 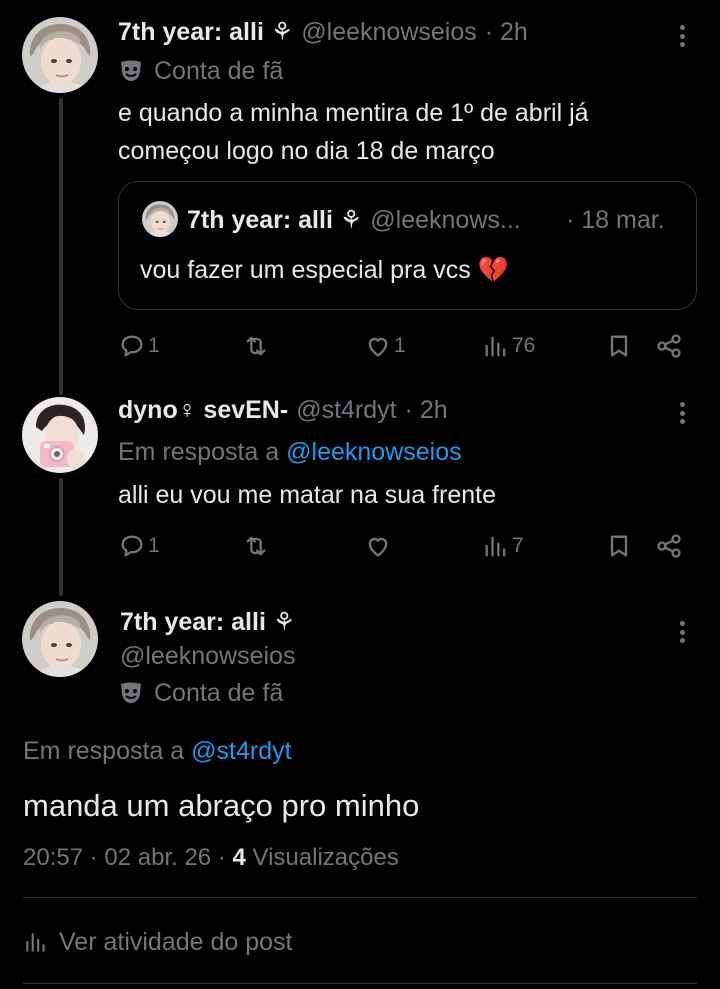 What do you see at coordinates (400, 345) in the screenshot?
I see `like-count: 1` at bounding box center [400, 345].